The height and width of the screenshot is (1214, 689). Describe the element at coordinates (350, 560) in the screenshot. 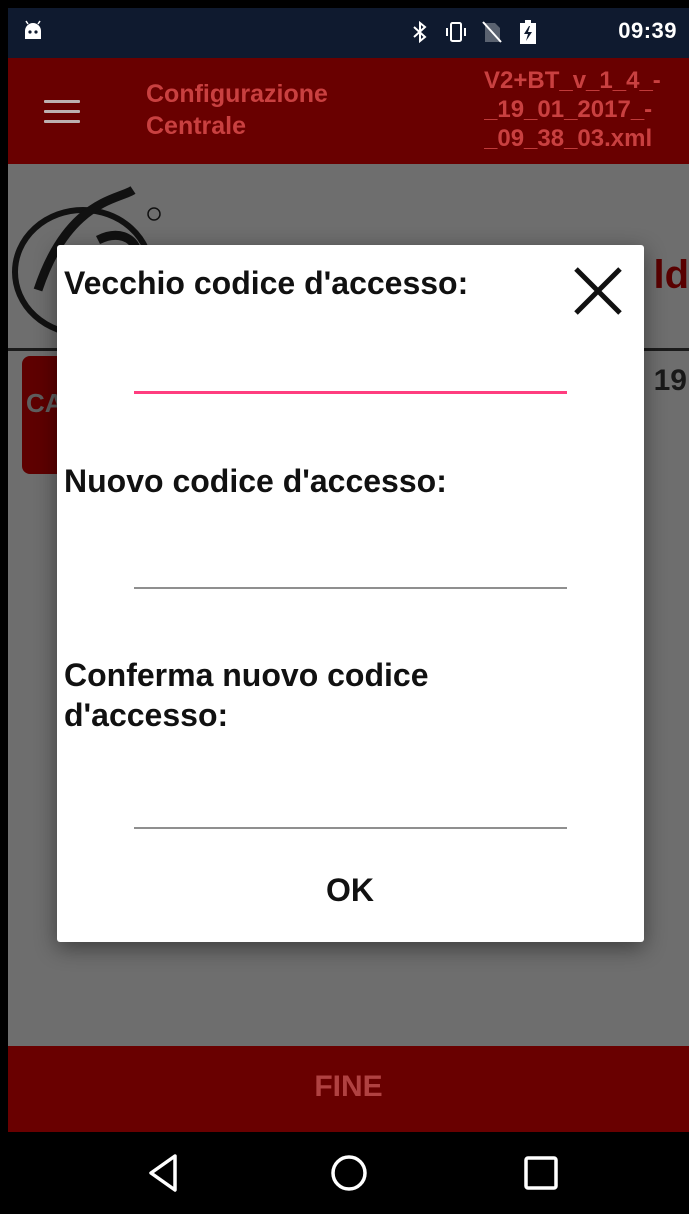

I see `new-code-input` at that location.